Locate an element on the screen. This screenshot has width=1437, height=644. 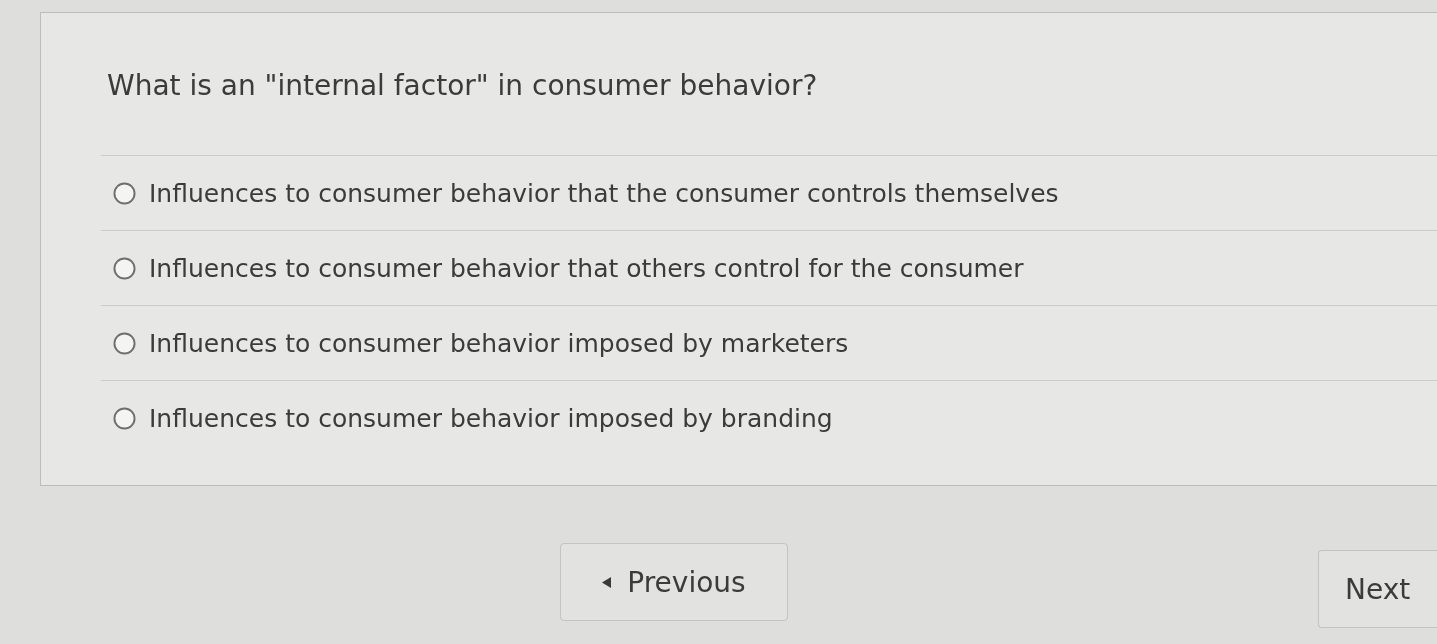
option-label: Influences to consumer behavior that the consumer controls themselves is located at coordinates (604, 193).